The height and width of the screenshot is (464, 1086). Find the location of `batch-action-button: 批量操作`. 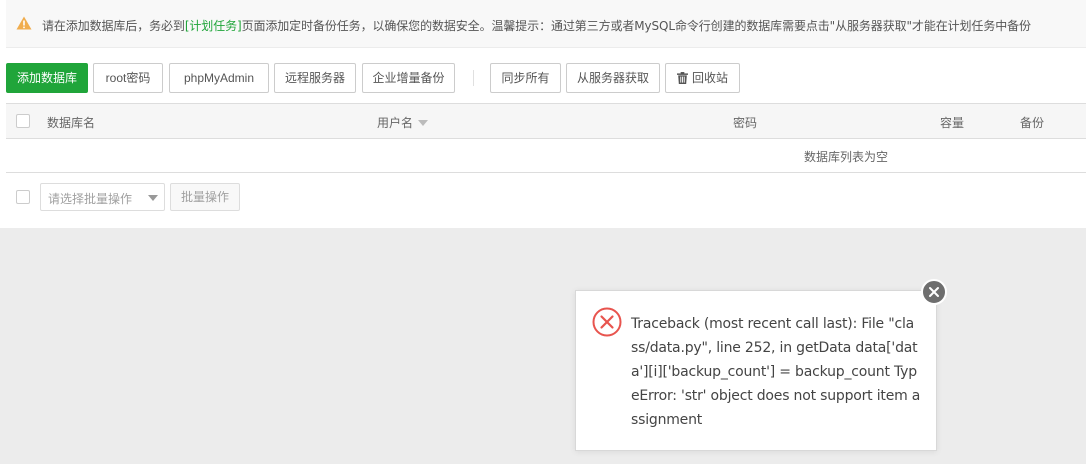

batch-action-button: 批量操作 is located at coordinates (205, 197).